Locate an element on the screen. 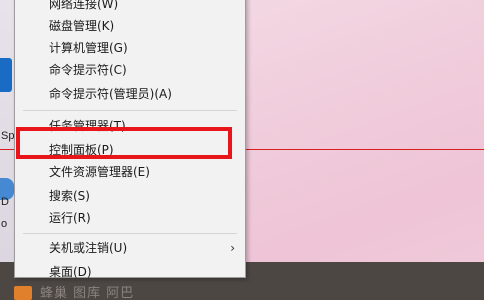  menu-item-label: 命令提示符(C) is located at coordinates (88, 70).